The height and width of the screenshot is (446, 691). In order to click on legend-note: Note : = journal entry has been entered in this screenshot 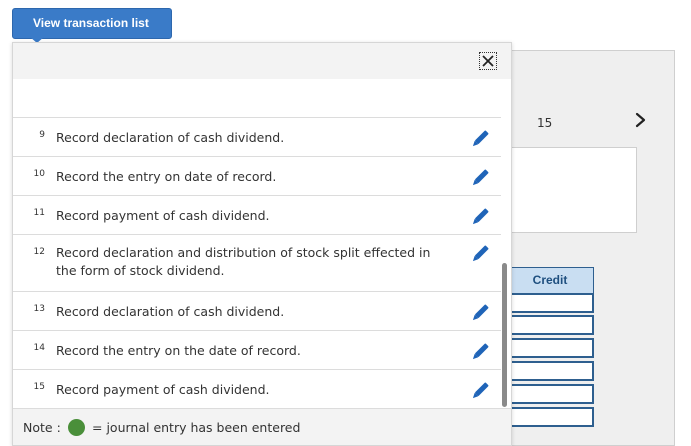, I will do `click(262, 426)`.